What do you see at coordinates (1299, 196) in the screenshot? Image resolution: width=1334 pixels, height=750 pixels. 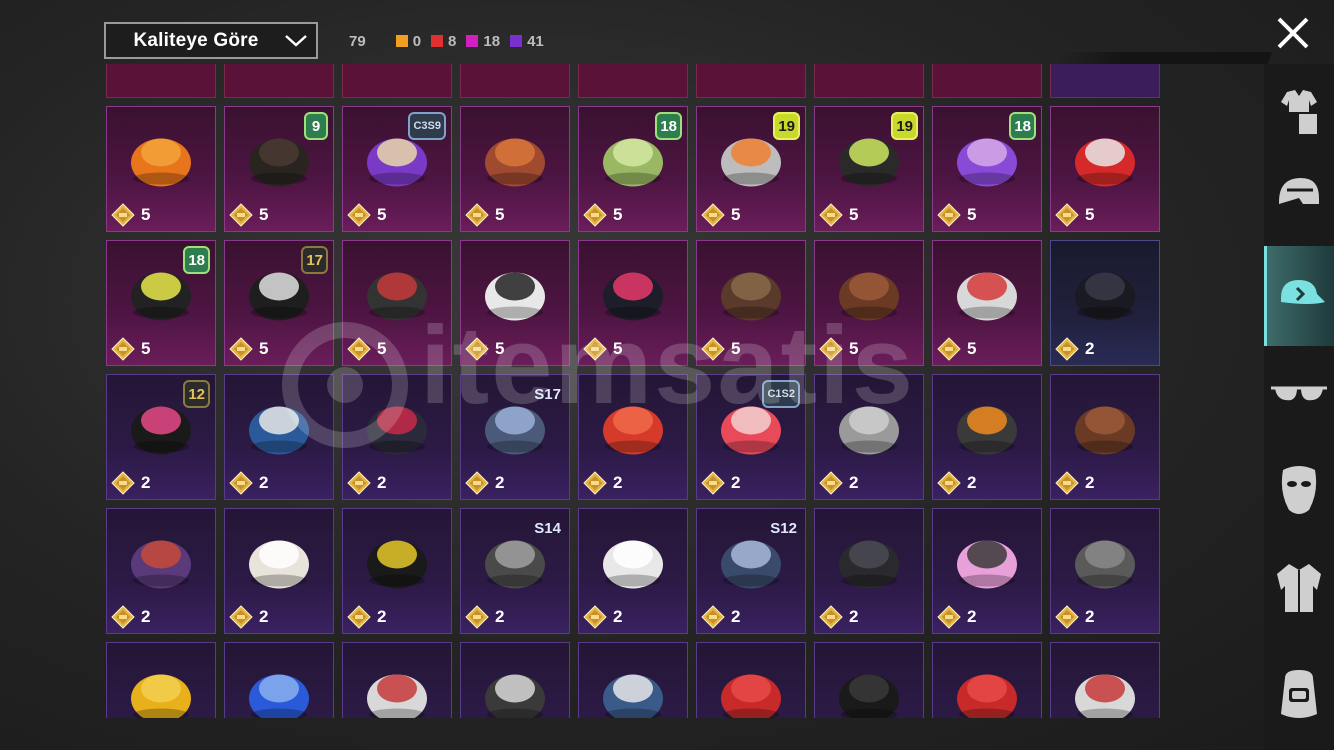 I see `sidebar-tab-helmet` at bounding box center [1299, 196].